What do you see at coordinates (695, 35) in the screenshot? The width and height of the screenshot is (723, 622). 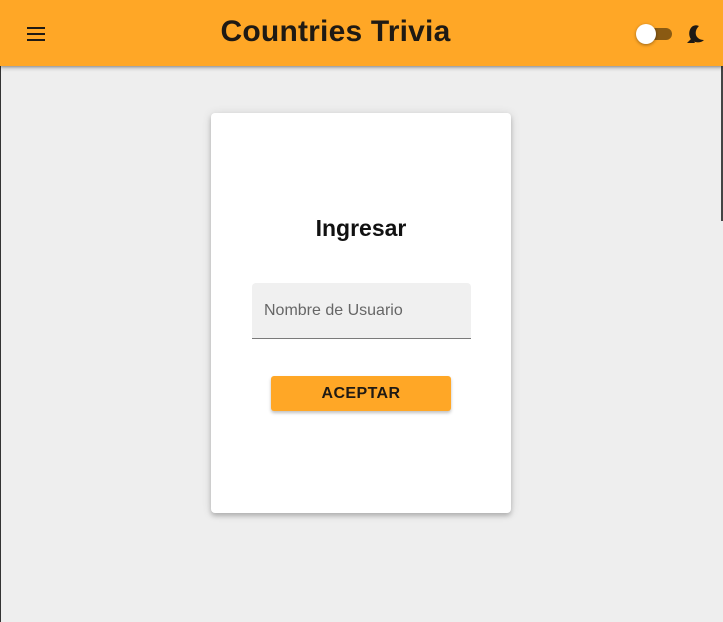 I see `moon-icon` at bounding box center [695, 35].